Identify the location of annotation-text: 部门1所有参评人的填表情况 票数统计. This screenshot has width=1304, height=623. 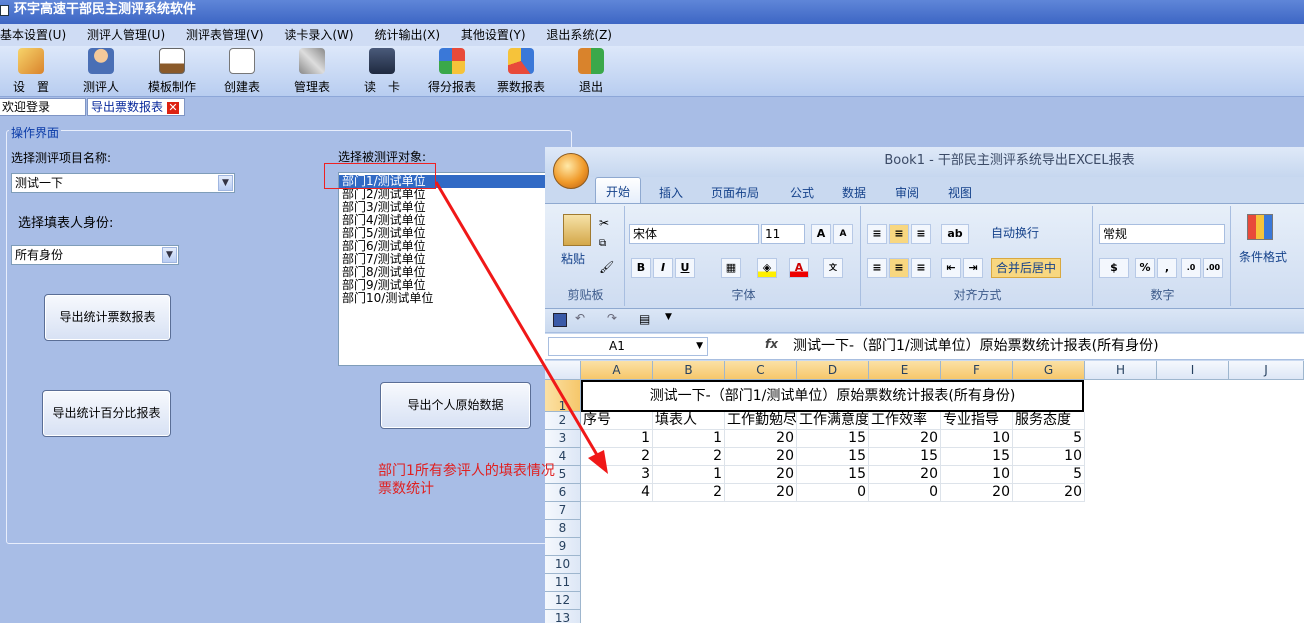
(466, 480).